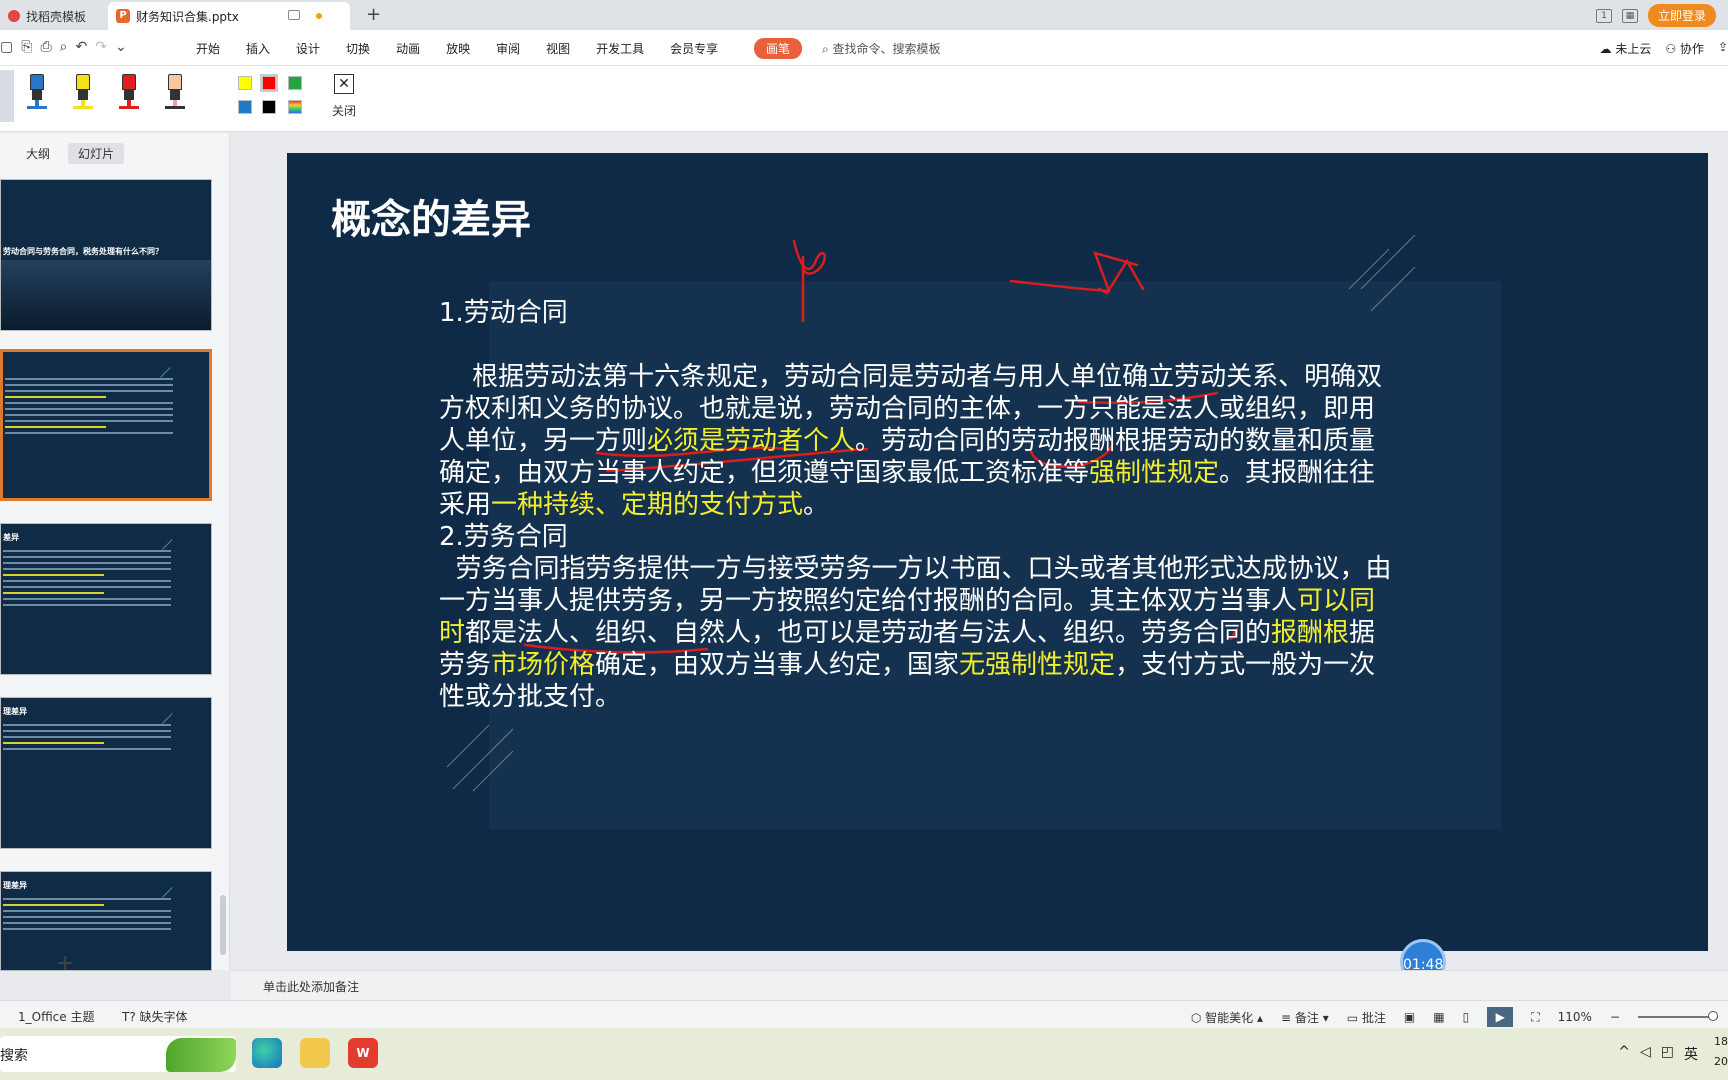 The image size is (1728, 1080). What do you see at coordinates (1723, 48) in the screenshot?
I see `share-icon: ⇪` at bounding box center [1723, 48].